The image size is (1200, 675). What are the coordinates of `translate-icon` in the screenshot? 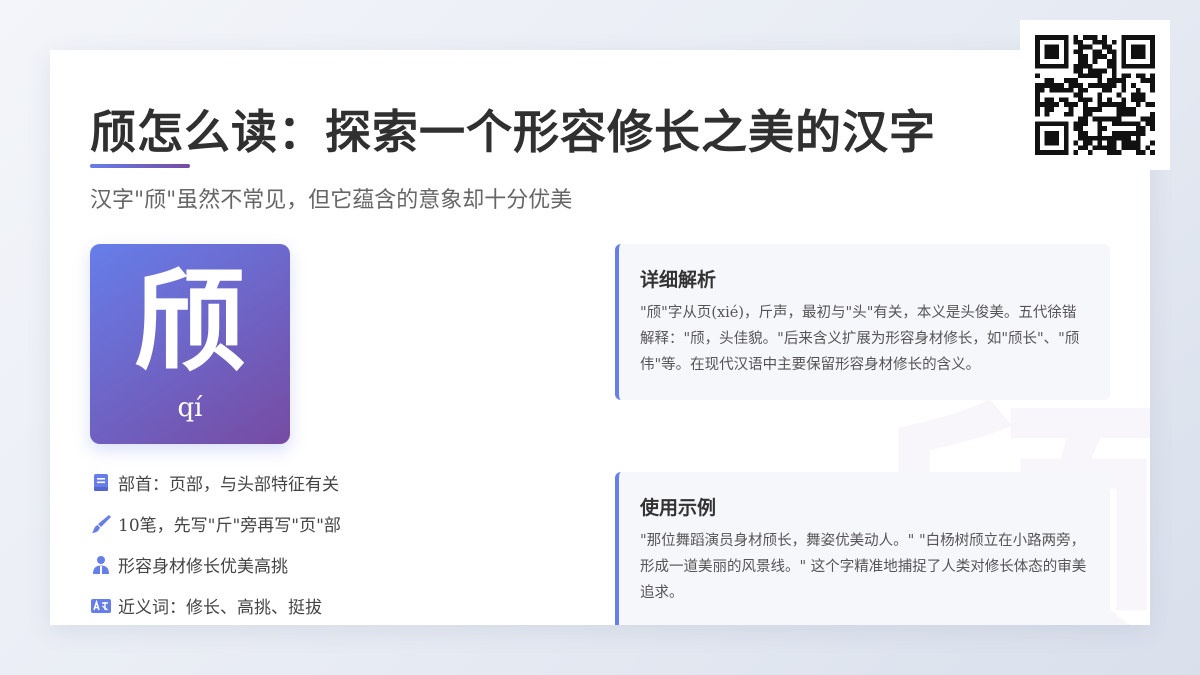 It's located at (101, 605).